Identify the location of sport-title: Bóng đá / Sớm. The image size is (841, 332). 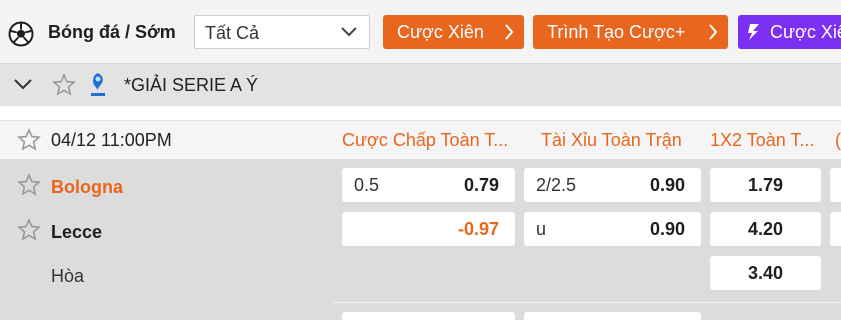
(112, 32).